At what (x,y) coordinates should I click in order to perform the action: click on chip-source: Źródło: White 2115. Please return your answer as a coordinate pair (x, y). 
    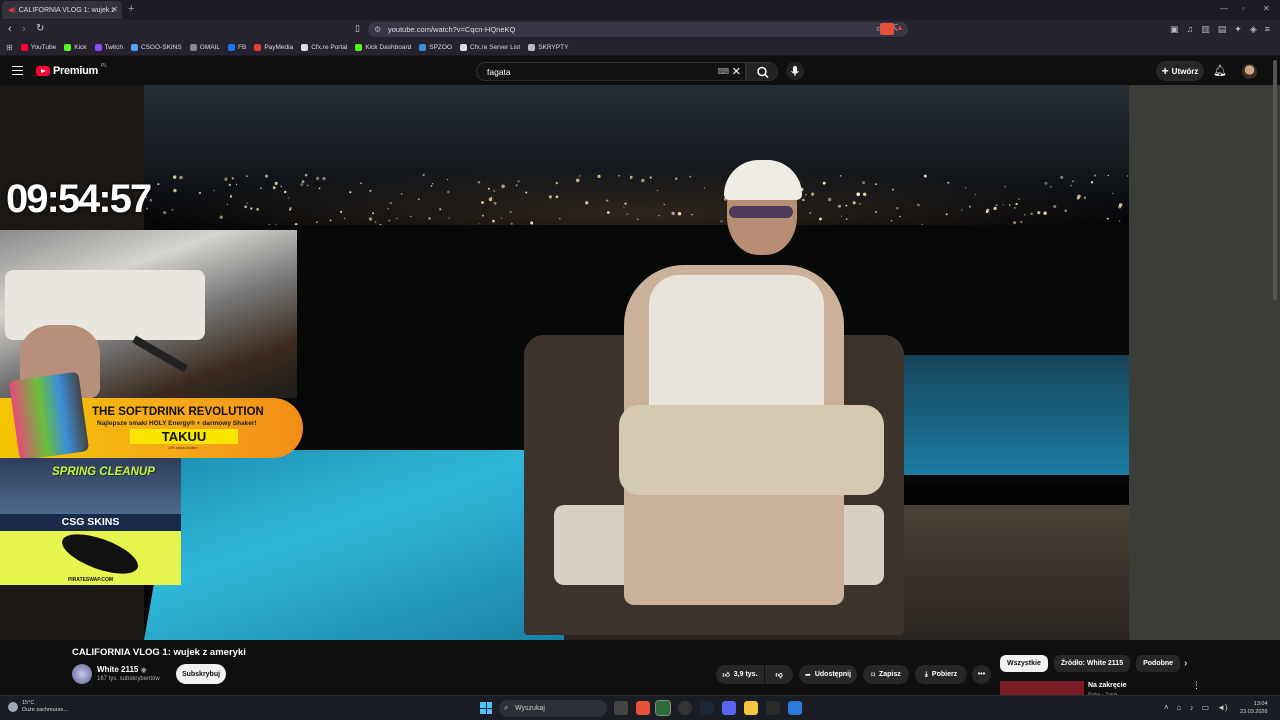
    Looking at the image, I should click on (1092, 663).